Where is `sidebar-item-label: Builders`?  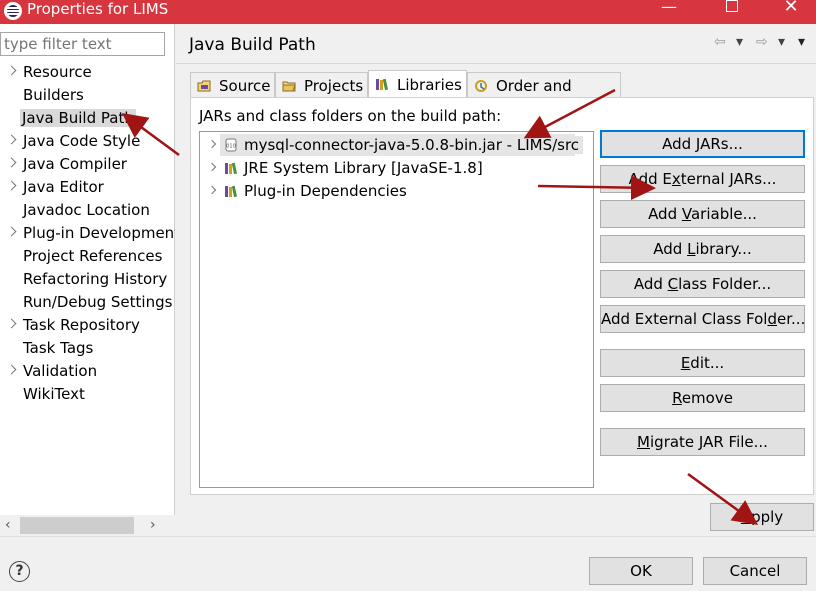 sidebar-item-label: Builders is located at coordinates (53, 95).